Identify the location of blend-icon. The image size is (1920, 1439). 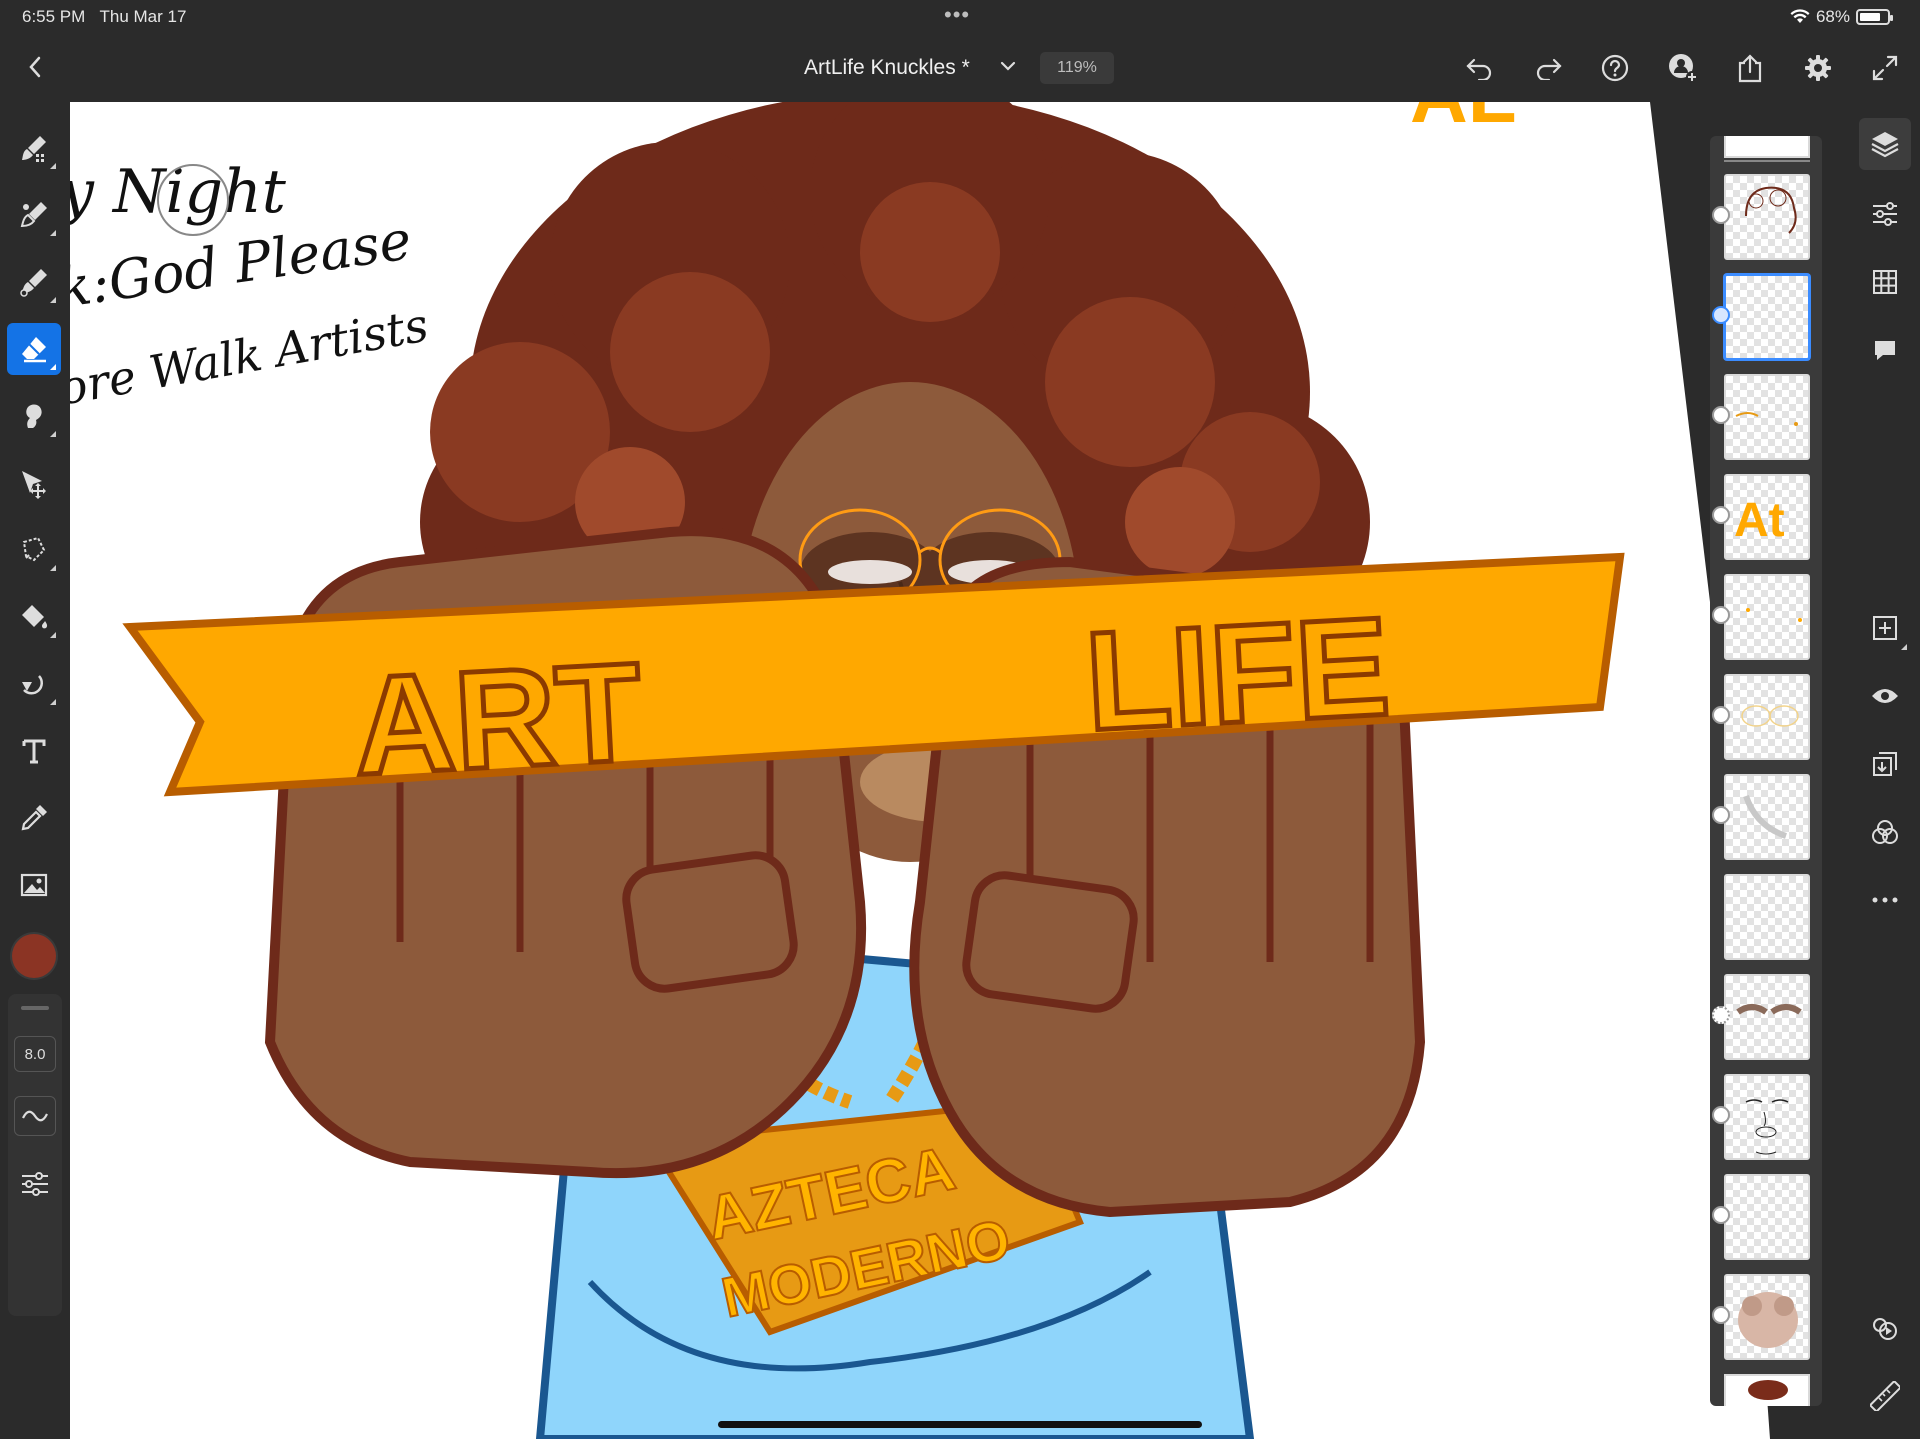
(1885, 832).